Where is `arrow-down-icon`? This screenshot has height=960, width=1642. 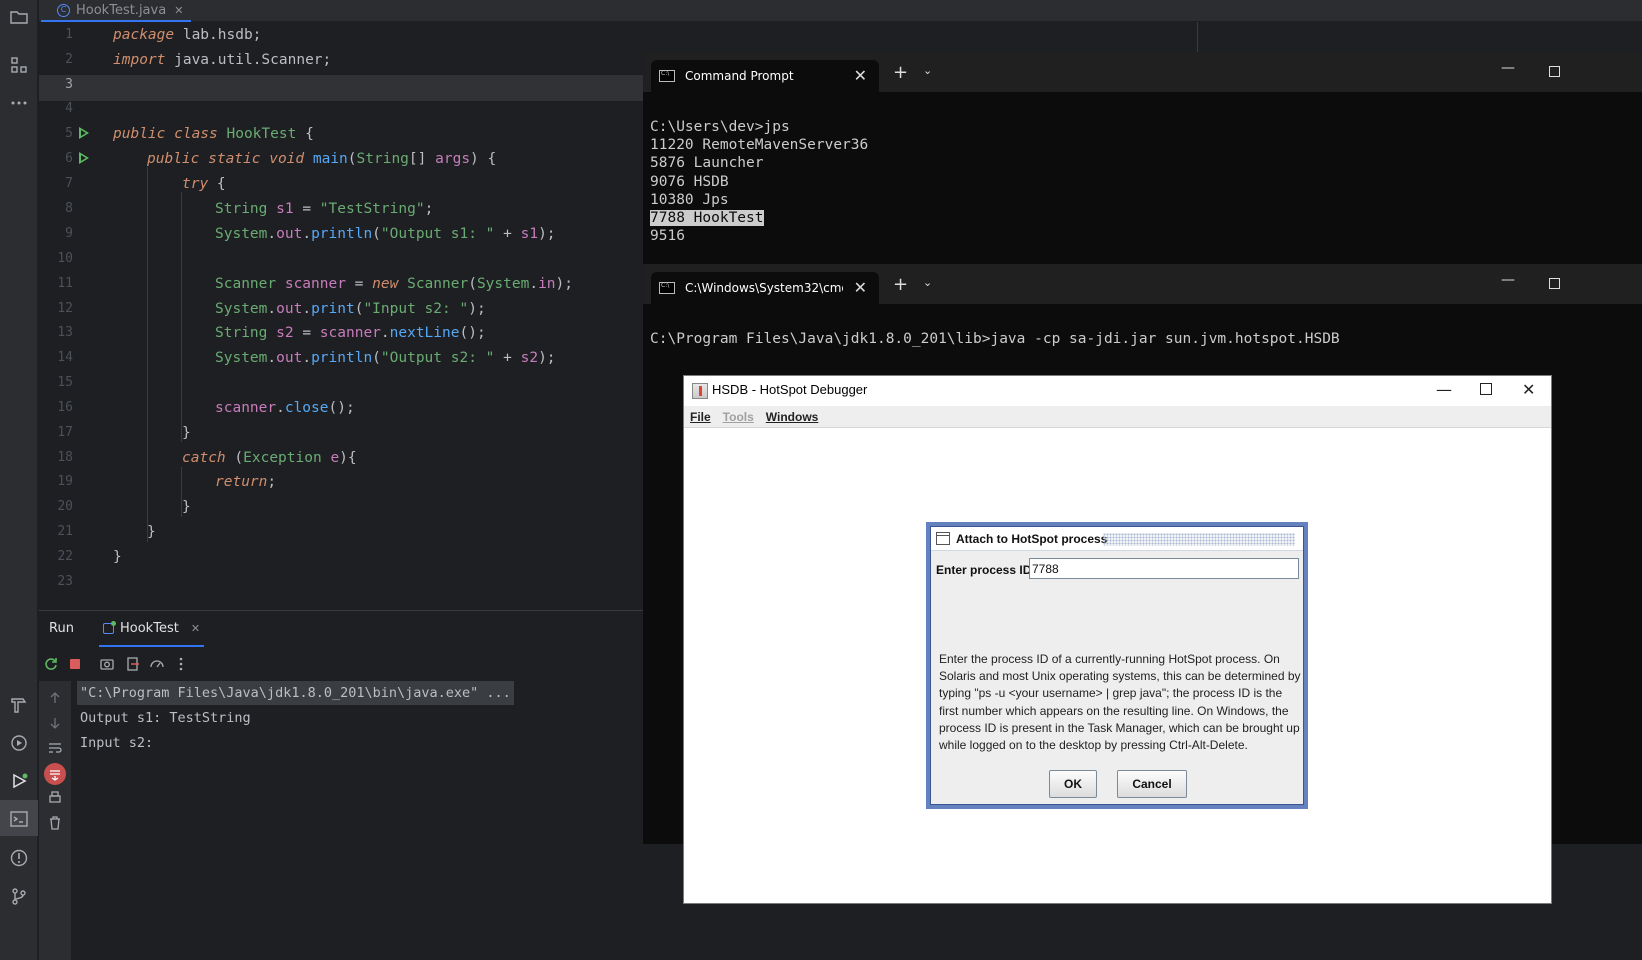 arrow-down-icon is located at coordinates (55, 723).